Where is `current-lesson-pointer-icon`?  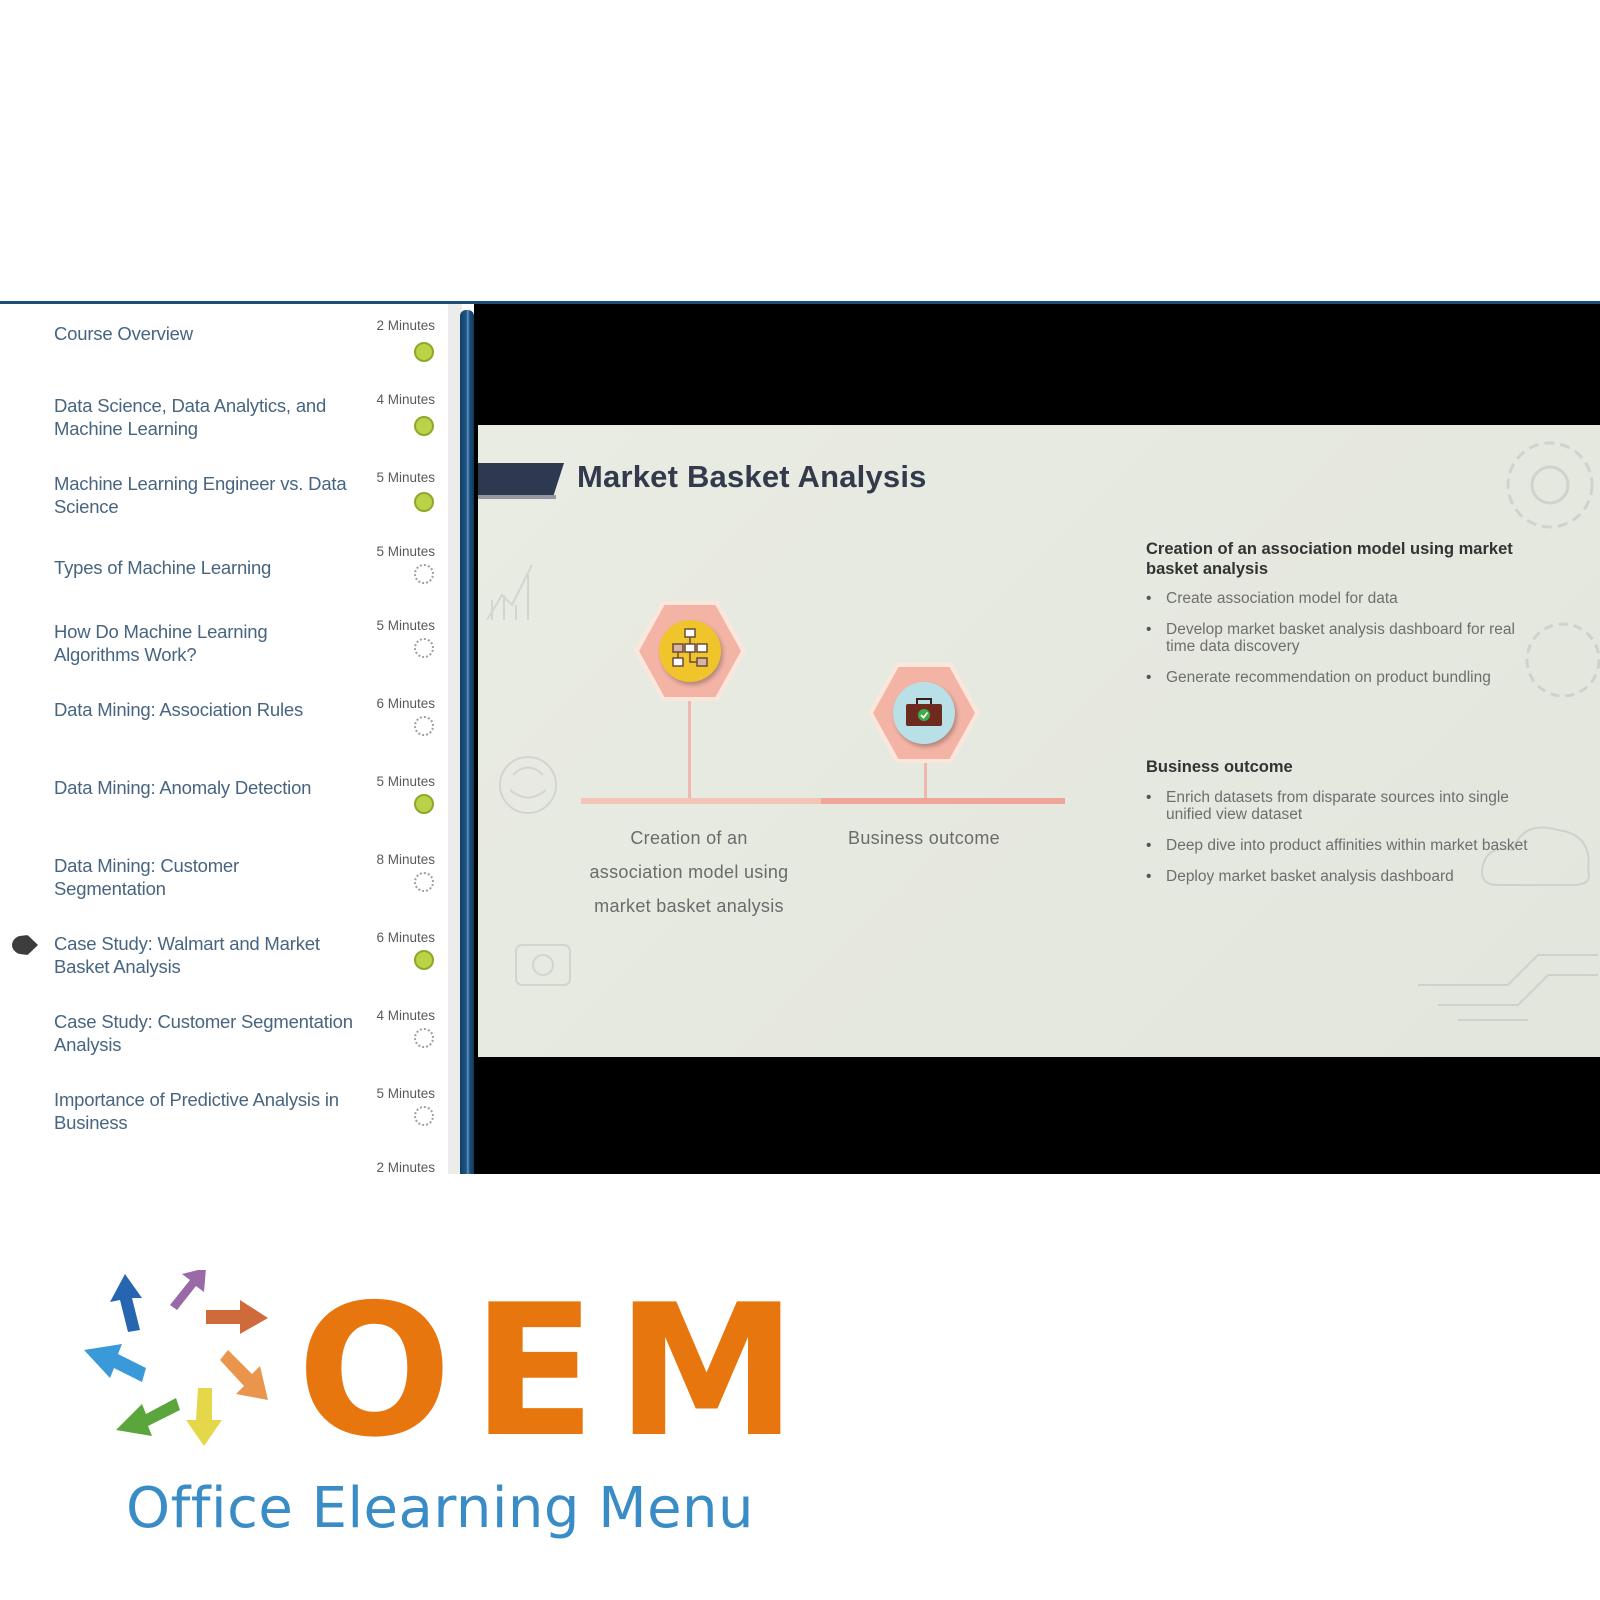
current-lesson-pointer-icon is located at coordinates (25, 945).